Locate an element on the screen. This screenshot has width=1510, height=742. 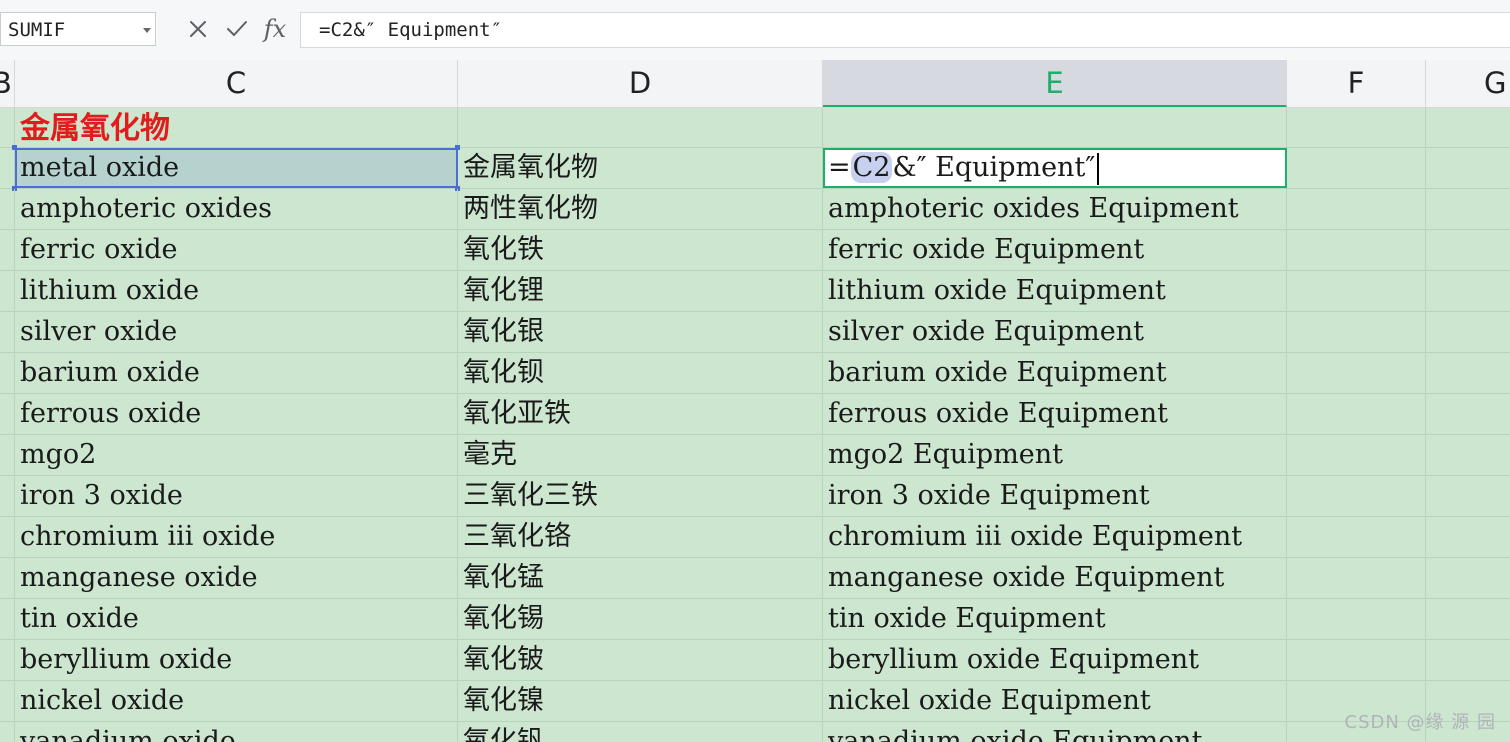
cell-g12 is located at coordinates (1468, 578).